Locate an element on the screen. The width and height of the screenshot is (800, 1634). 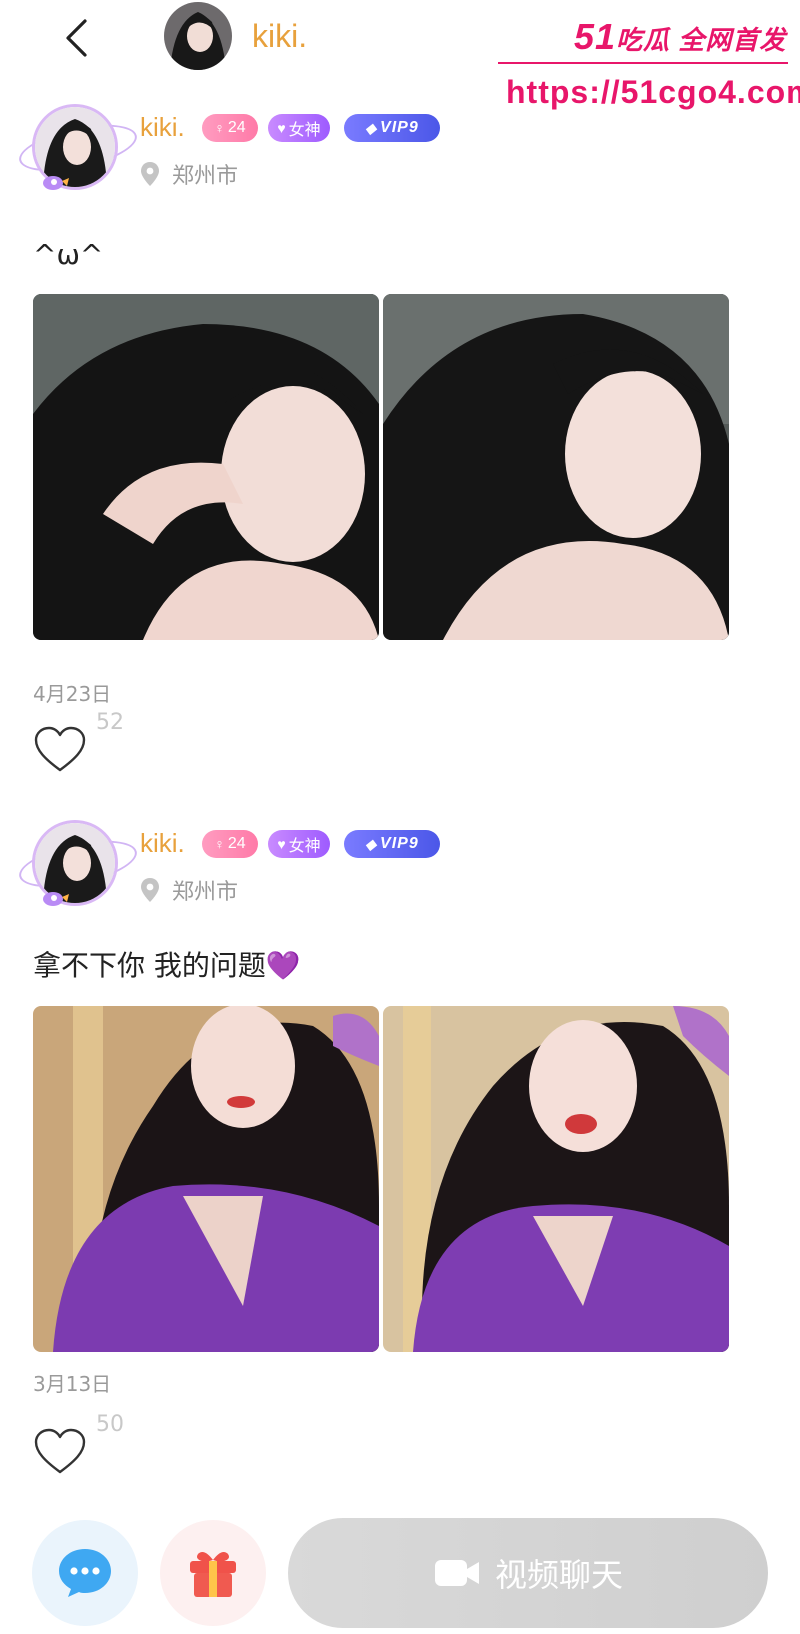
header-username: kiki. is located at coordinates (280, 36).